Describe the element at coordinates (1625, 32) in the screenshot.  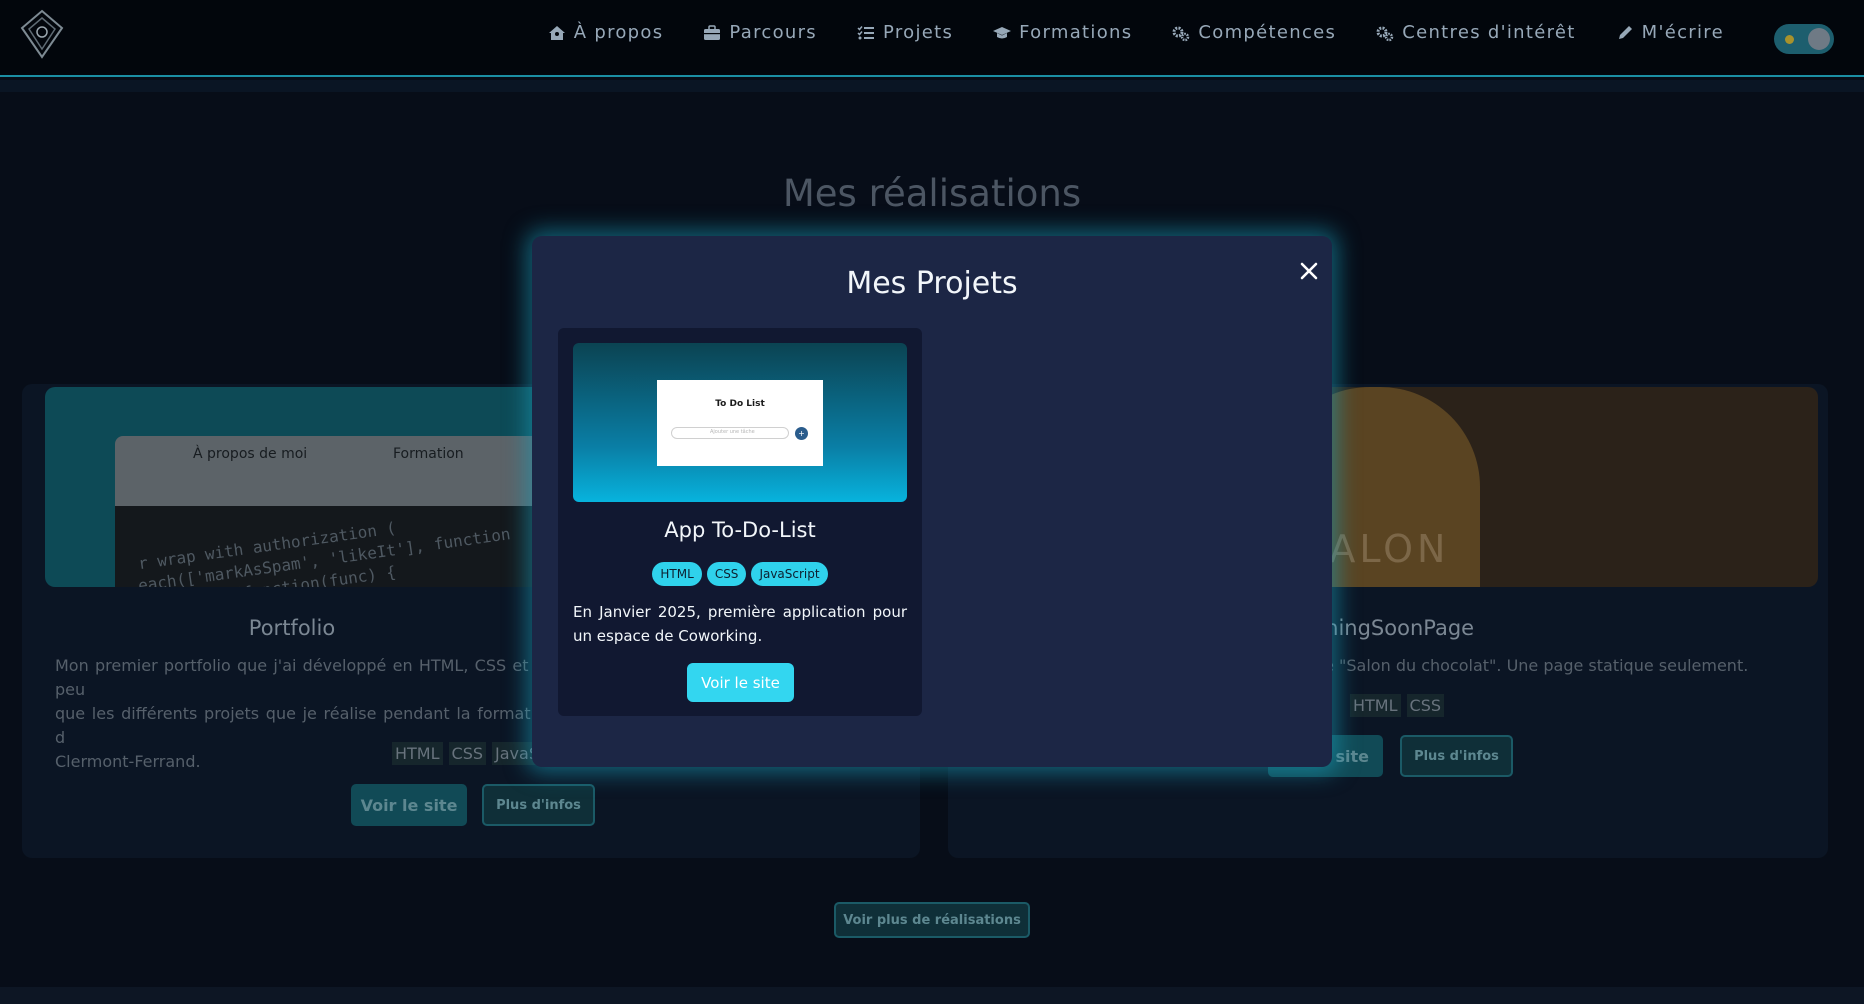
I see `pencil-icon` at that location.